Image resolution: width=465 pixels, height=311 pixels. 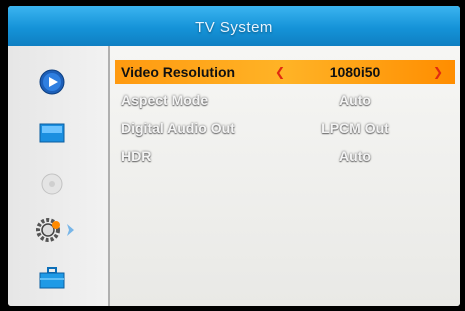 I want to click on arrow-right-icon: ❯, so click(x=438, y=72).